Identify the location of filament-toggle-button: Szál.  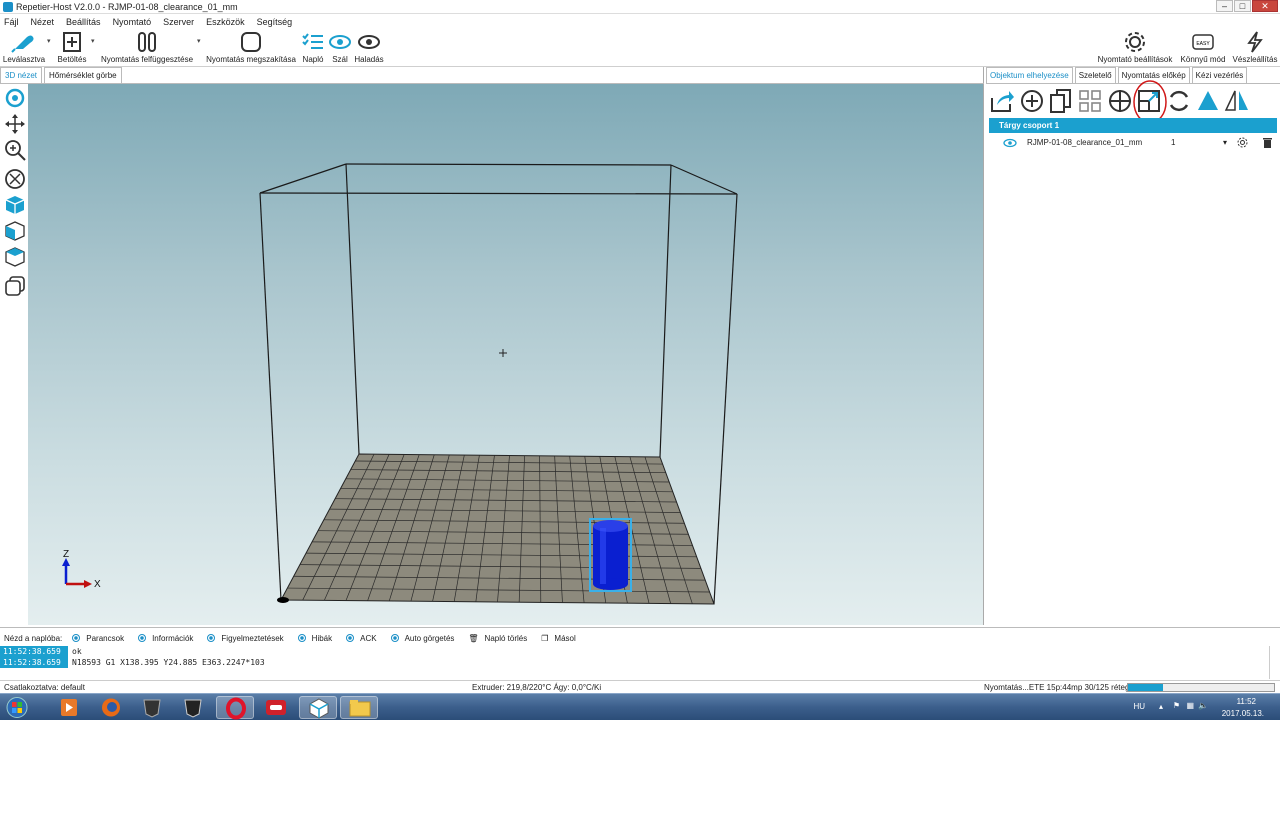
(340, 47).